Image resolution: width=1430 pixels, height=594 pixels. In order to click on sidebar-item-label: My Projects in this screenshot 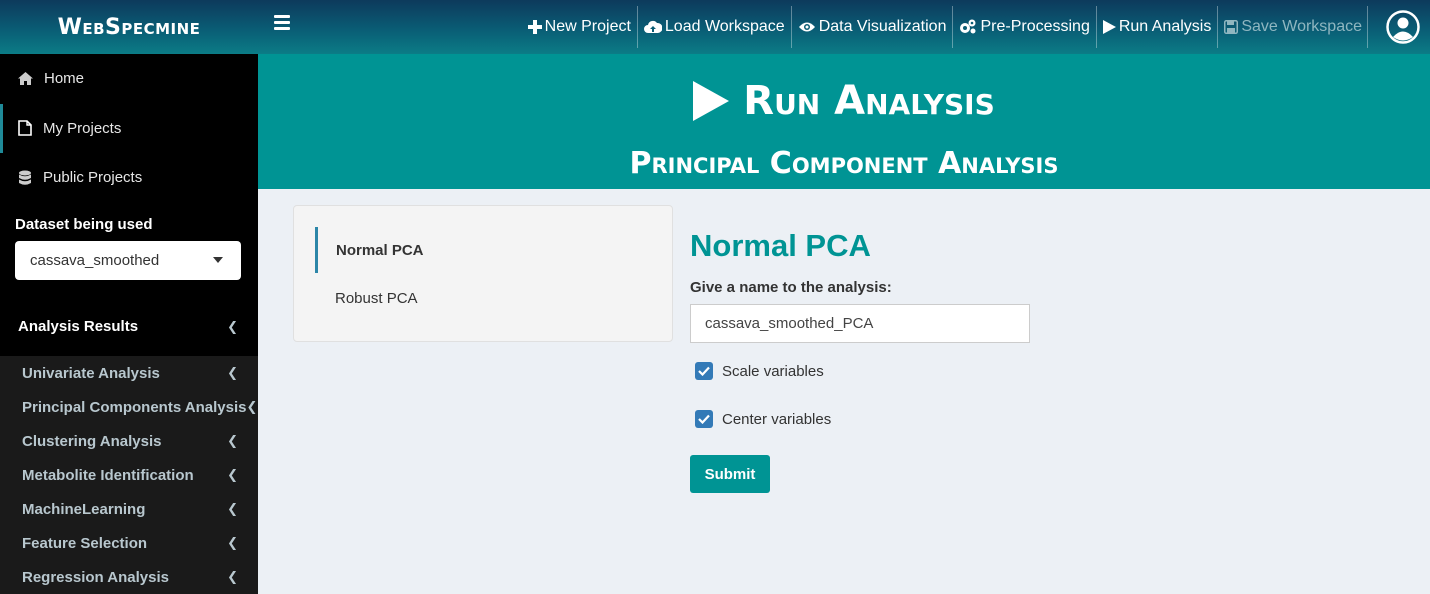, I will do `click(82, 128)`.